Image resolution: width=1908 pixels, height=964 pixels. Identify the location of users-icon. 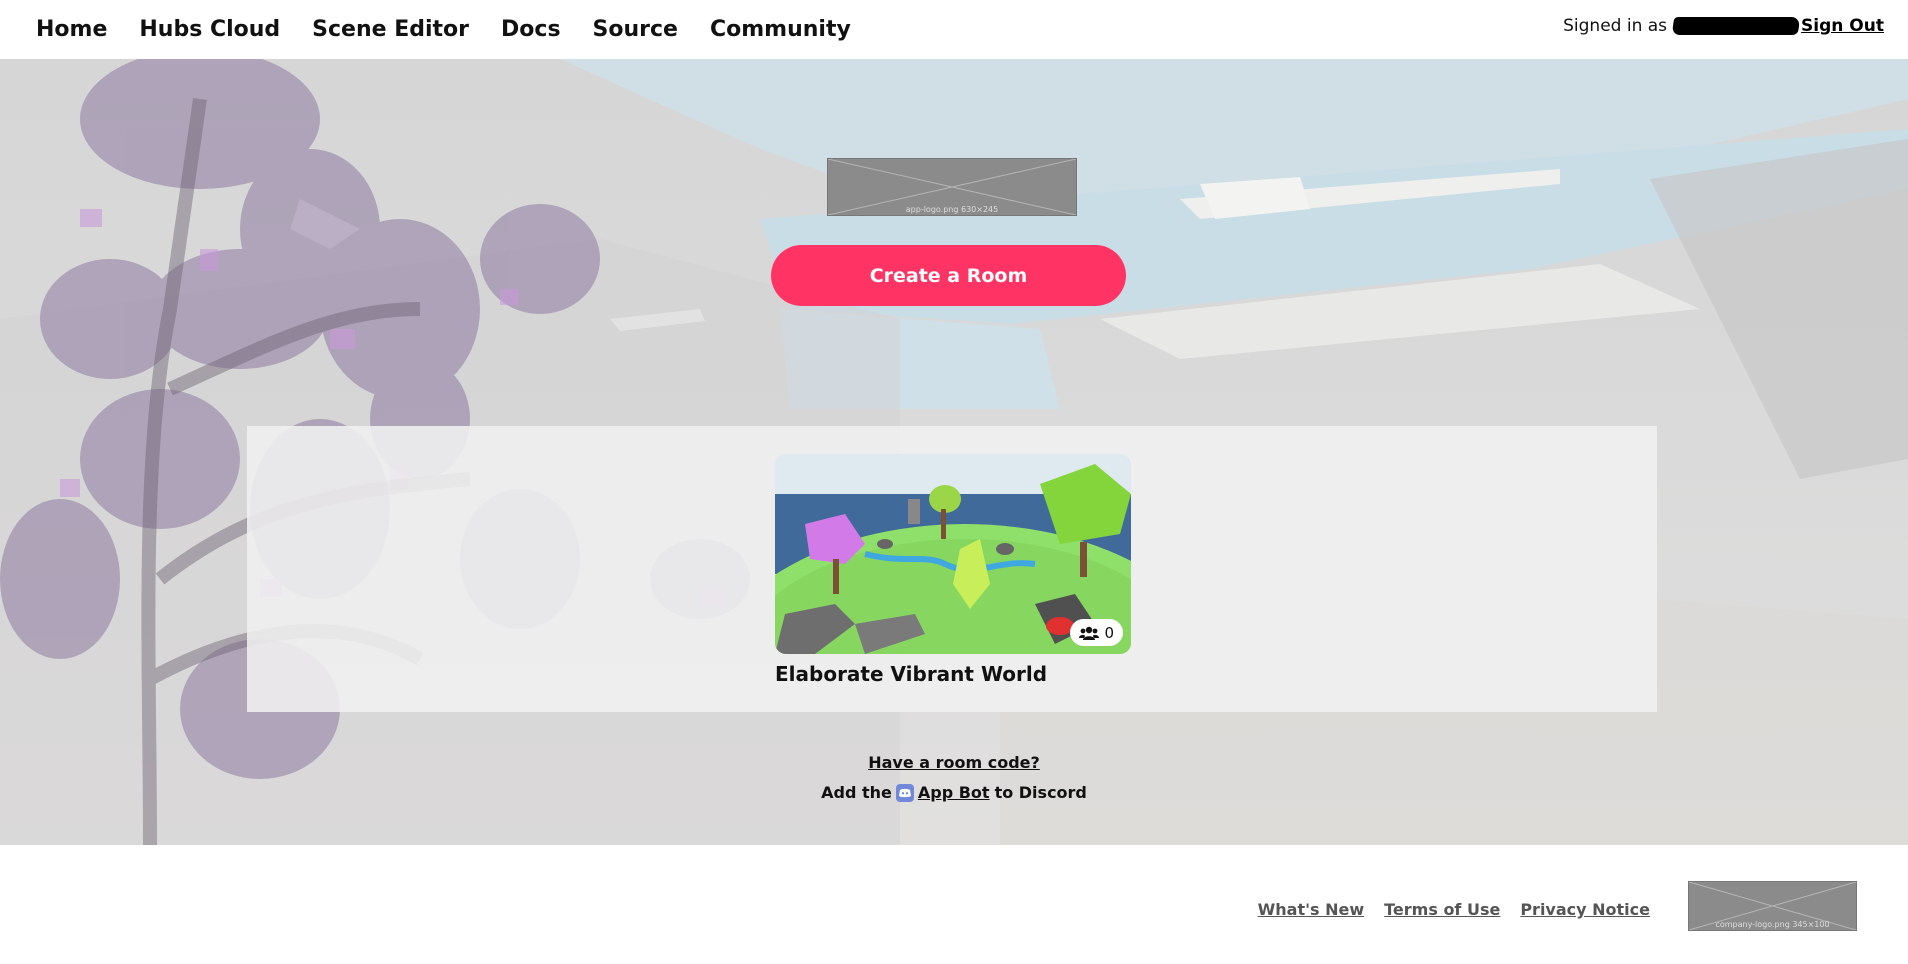
(1089, 633).